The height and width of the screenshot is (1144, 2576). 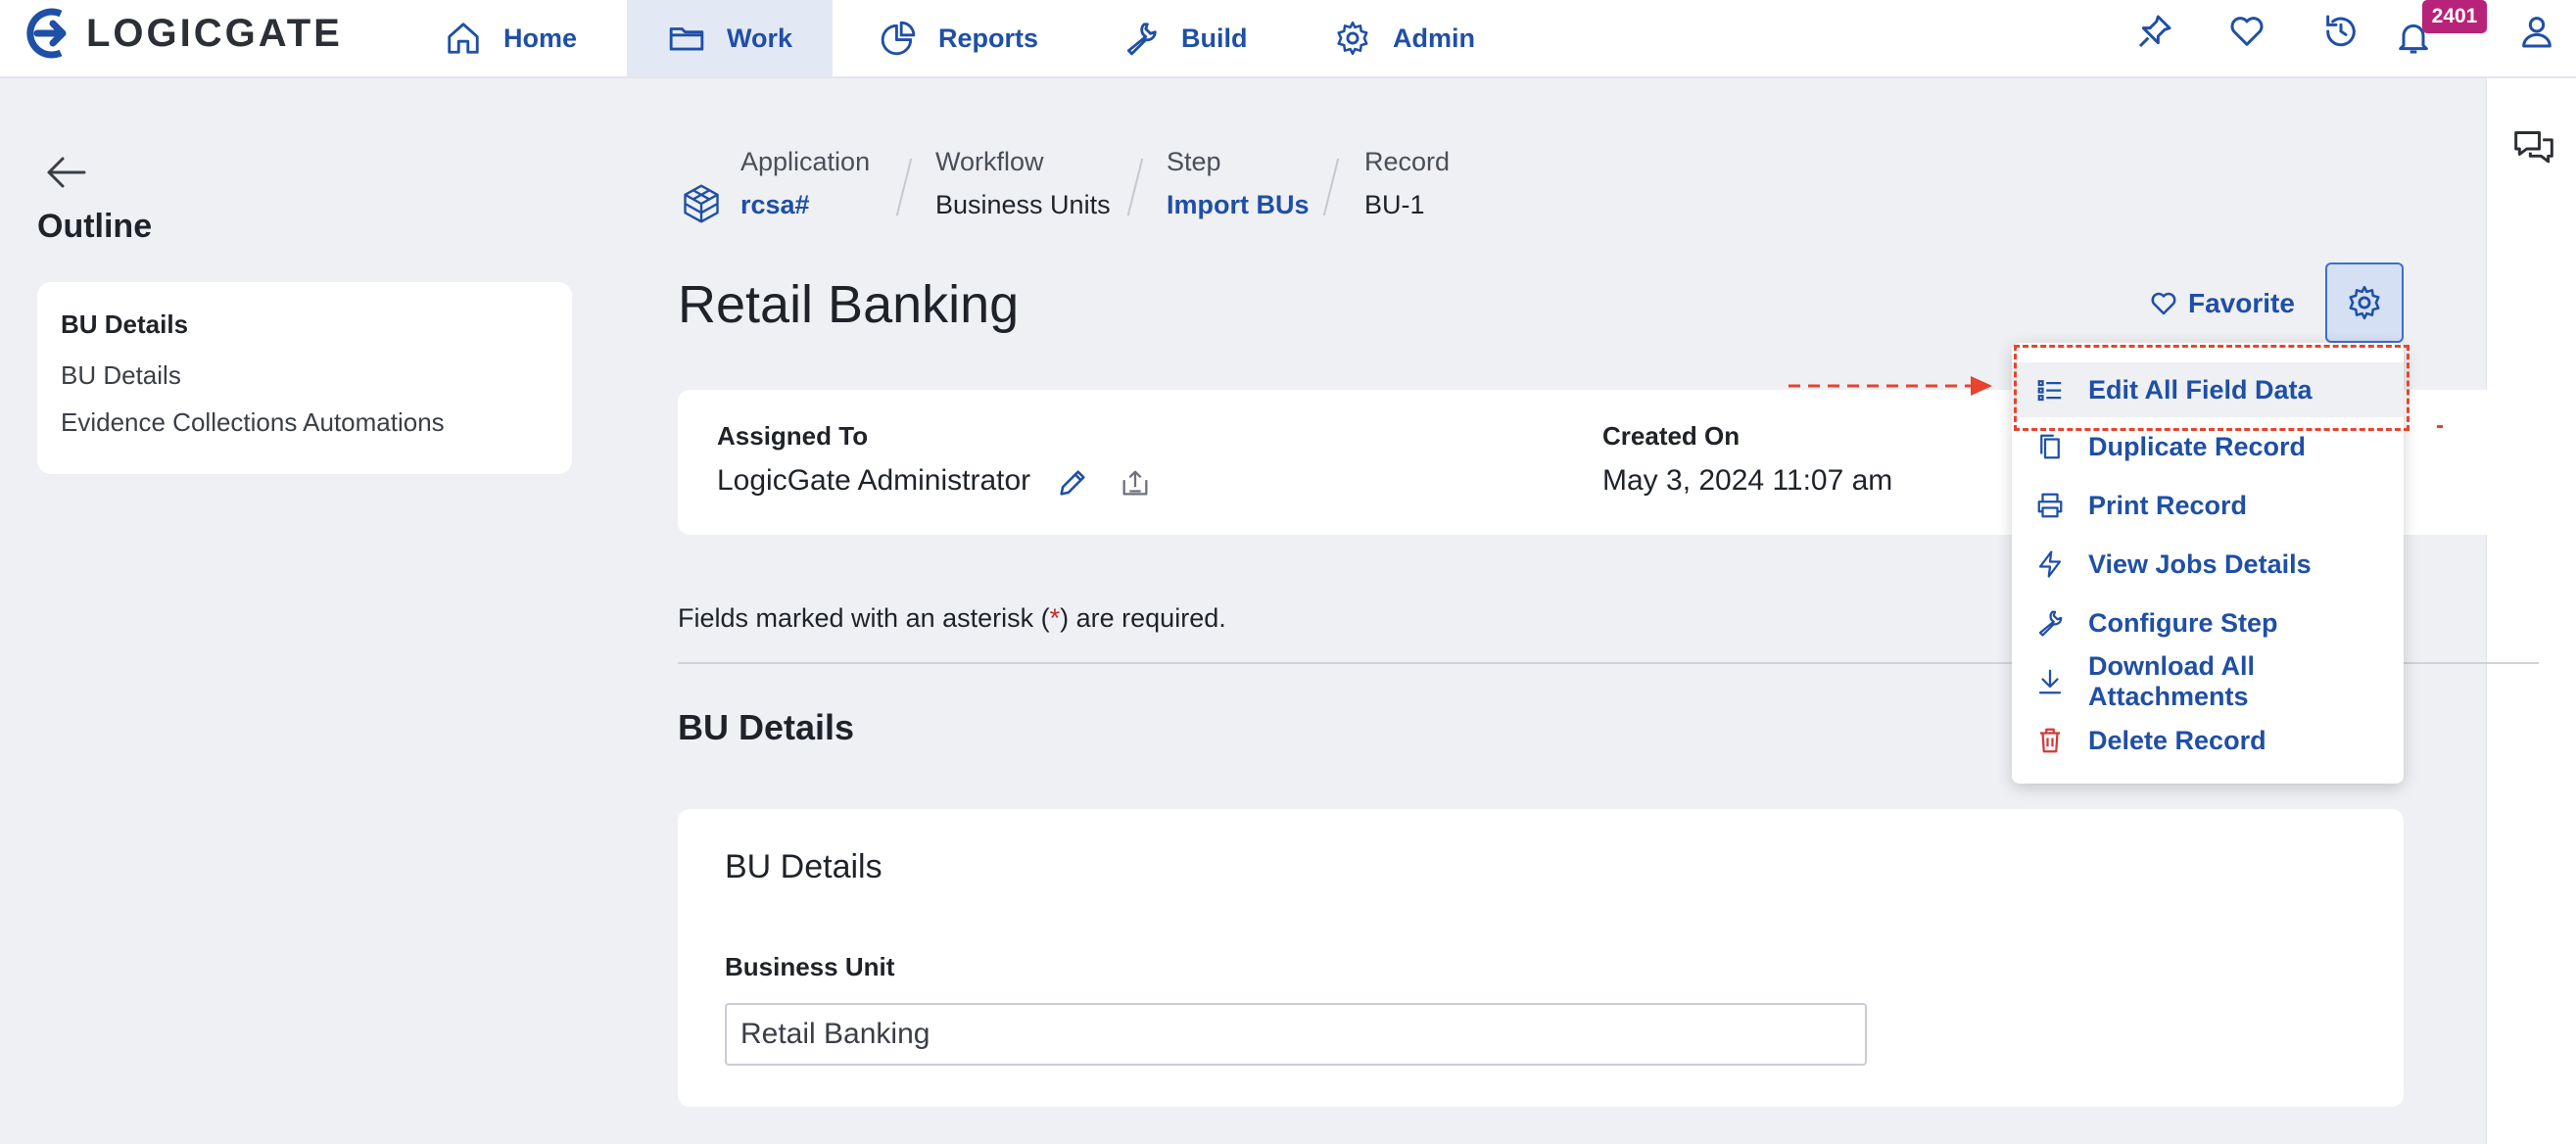 What do you see at coordinates (760, 38) in the screenshot?
I see `nav-work-label: Work` at bounding box center [760, 38].